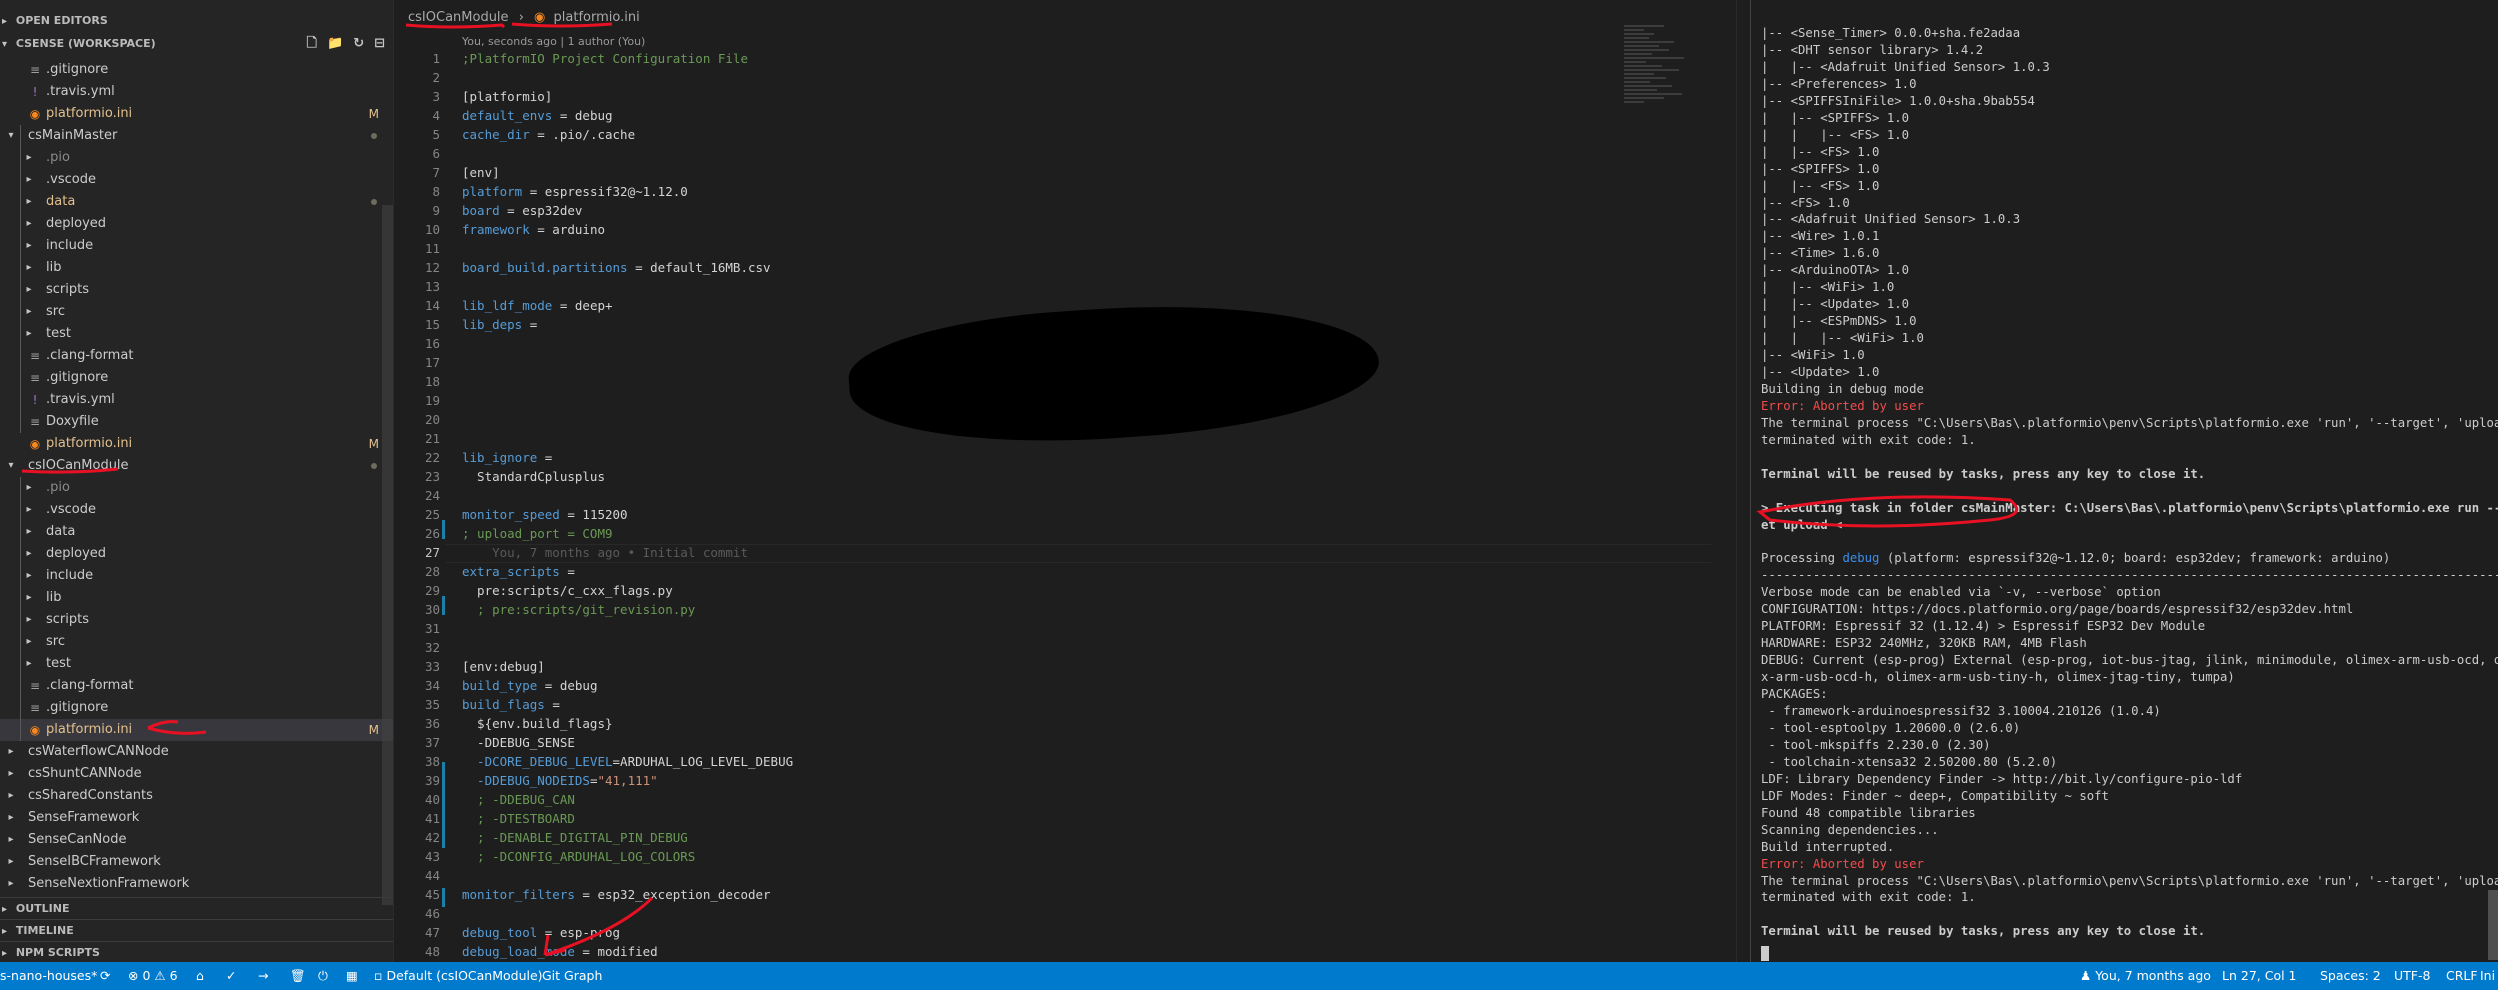 Image resolution: width=2498 pixels, height=990 pixels. Describe the element at coordinates (537, 723) in the screenshot. I see `code-line: ${env.build_flags}` at that location.